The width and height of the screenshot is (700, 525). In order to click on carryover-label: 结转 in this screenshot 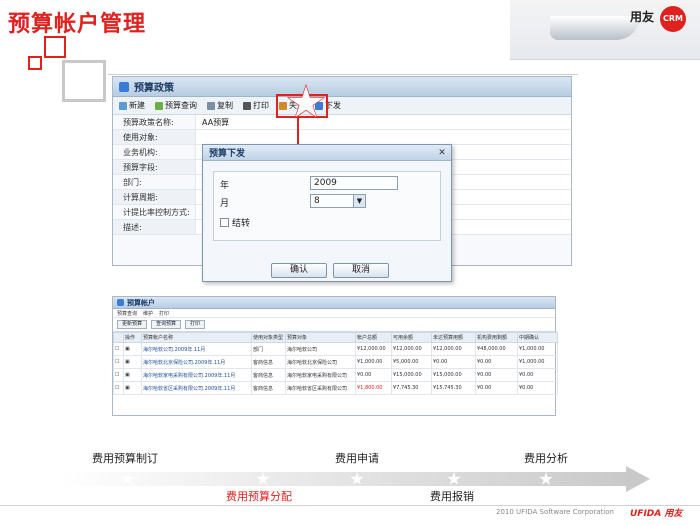, I will do `click(241, 224)`.